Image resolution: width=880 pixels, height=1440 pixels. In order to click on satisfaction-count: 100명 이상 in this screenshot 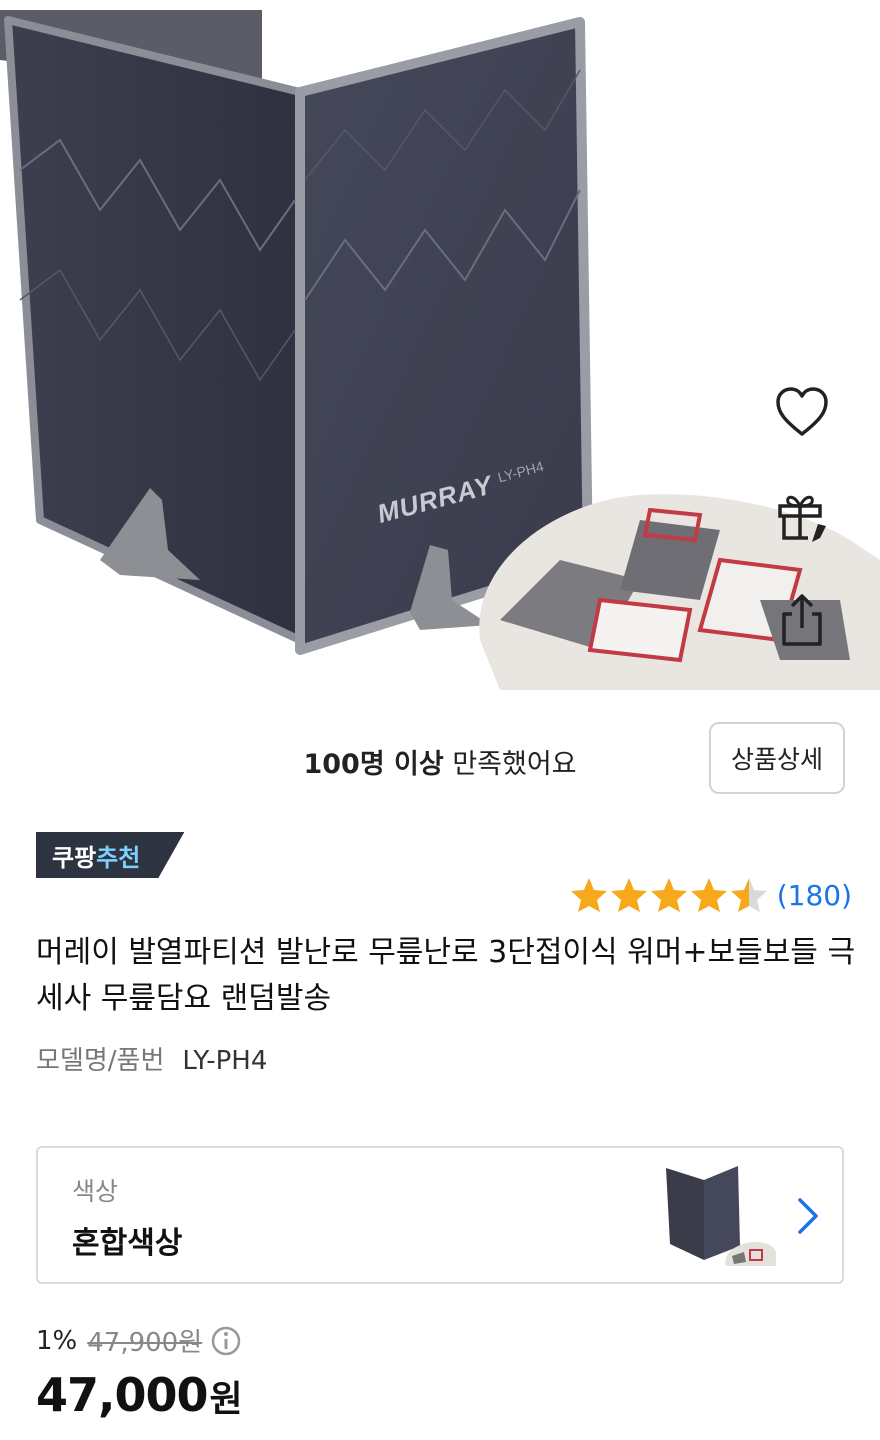, I will do `click(373, 764)`.